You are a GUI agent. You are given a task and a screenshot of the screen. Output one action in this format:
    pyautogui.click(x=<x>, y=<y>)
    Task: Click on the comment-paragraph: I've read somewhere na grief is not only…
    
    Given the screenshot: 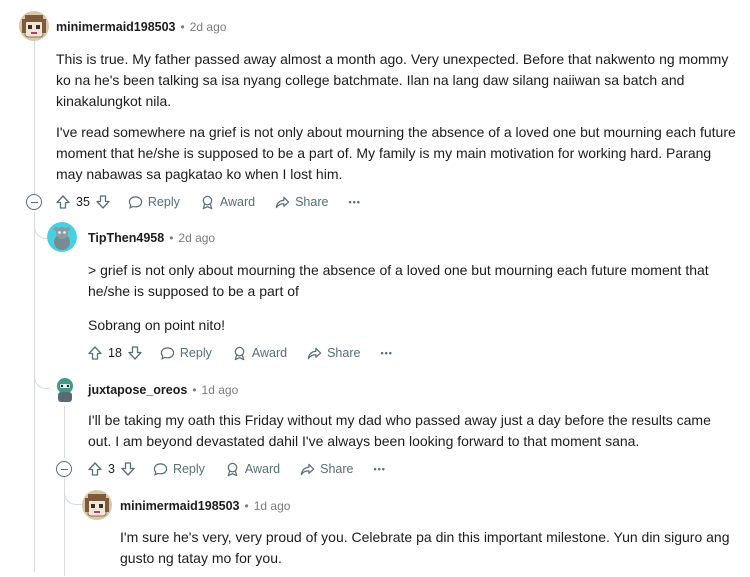 What is the action you would take?
    pyautogui.click(x=396, y=153)
    